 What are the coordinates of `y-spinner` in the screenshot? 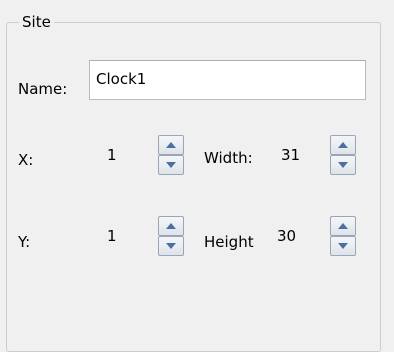 It's located at (171, 236).